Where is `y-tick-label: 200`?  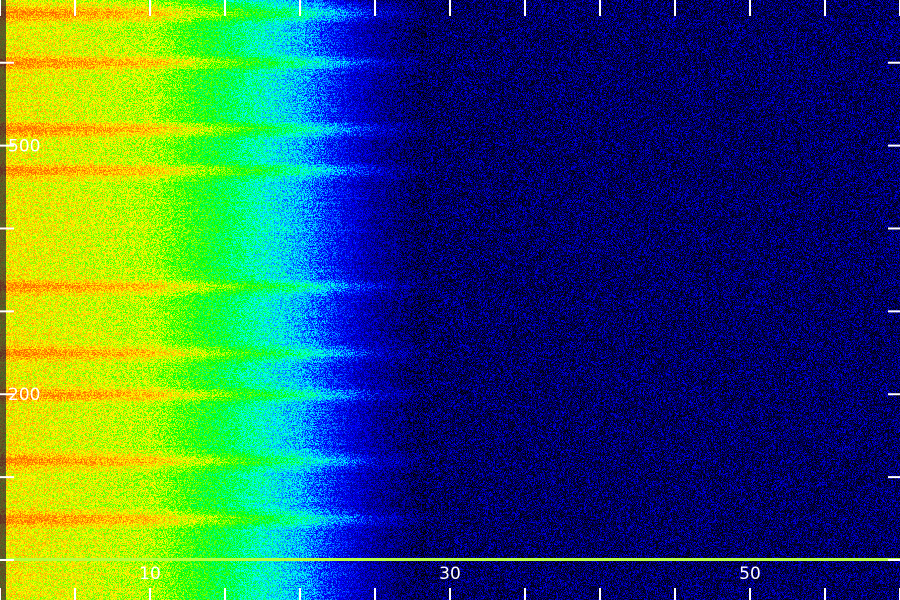
y-tick-label: 200 is located at coordinates (24, 395).